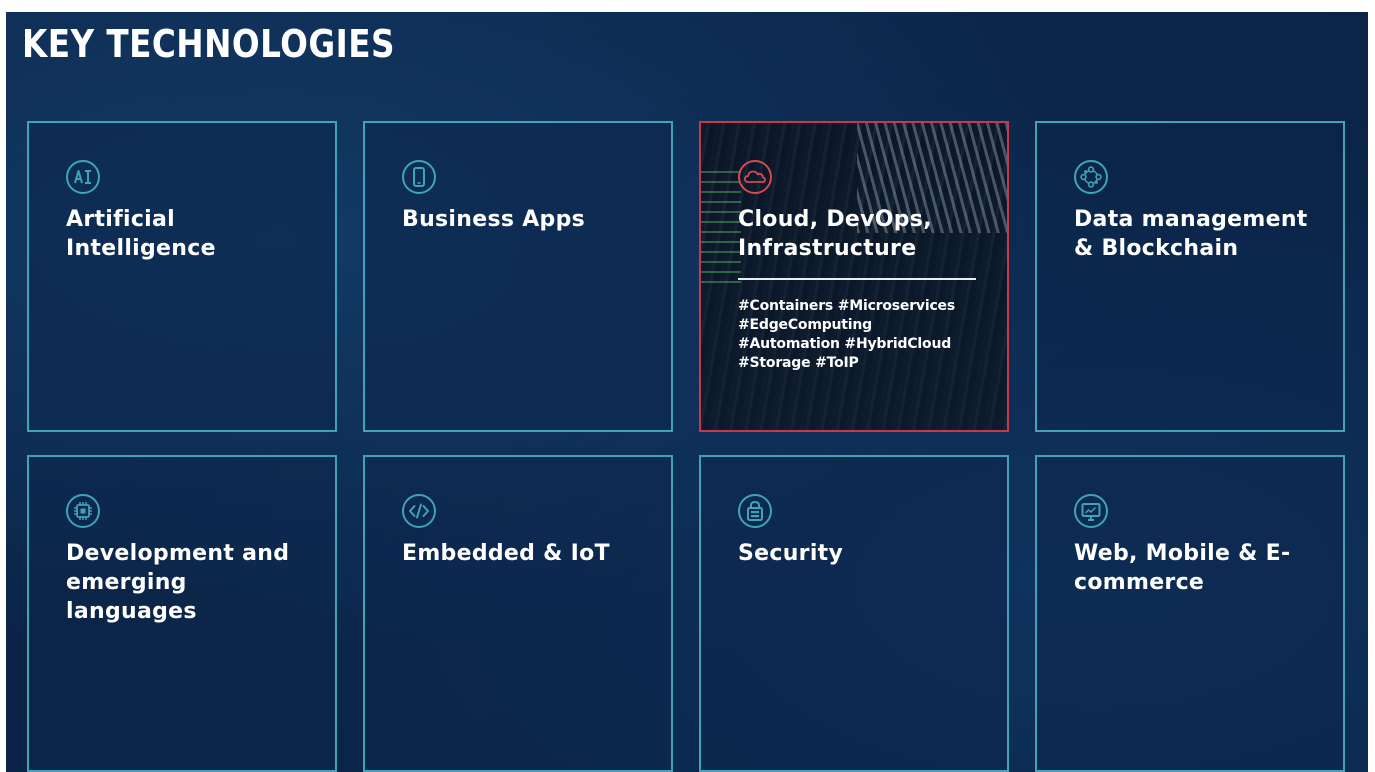 The height and width of the screenshot is (772, 1375). What do you see at coordinates (791, 553) in the screenshot?
I see `card-title: Security` at bounding box center [791, 553].